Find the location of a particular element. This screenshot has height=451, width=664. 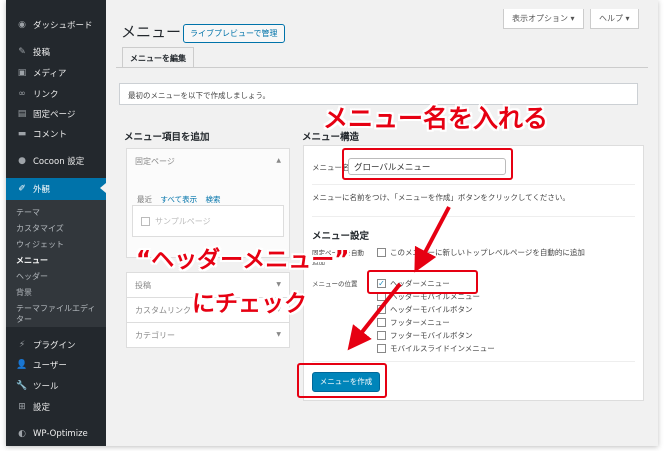

cocoon-icon: ● is located at coordinates (22, 161).